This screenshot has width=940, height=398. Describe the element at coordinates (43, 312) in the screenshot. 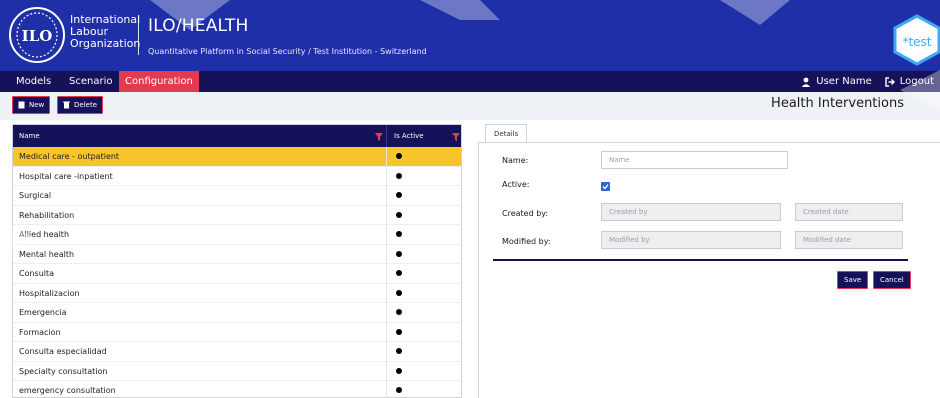

I see `row-name: Emergencia` at that location.